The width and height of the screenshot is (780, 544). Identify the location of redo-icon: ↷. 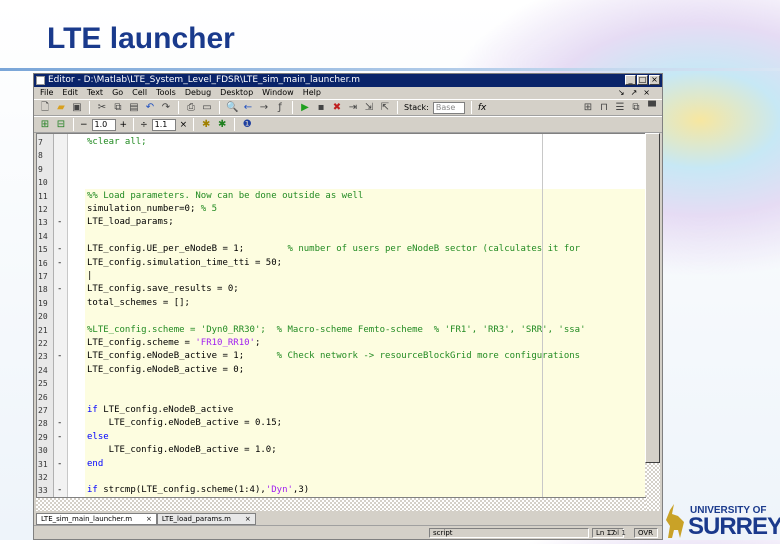
(166, 108).